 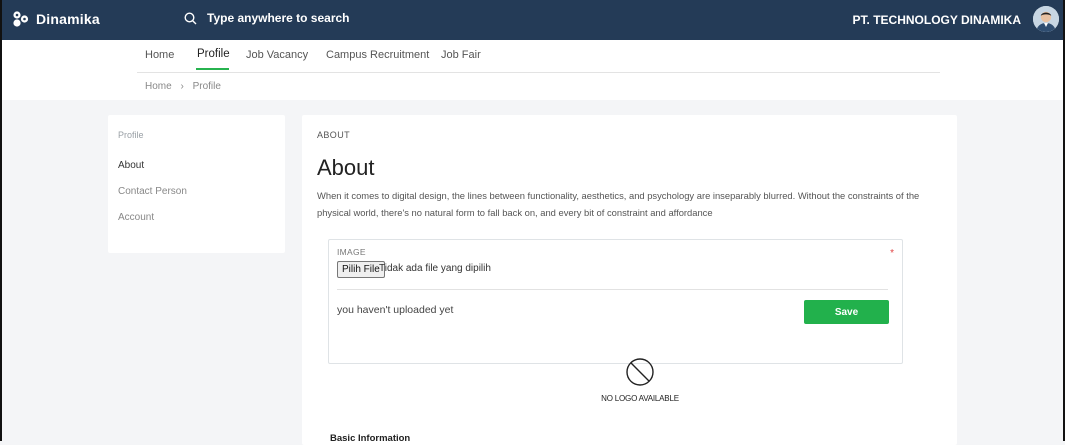 What do you see at coordinates (159, 55) in the screenshot?
I see `nav-home: Home` at bounding box center [159, 55].